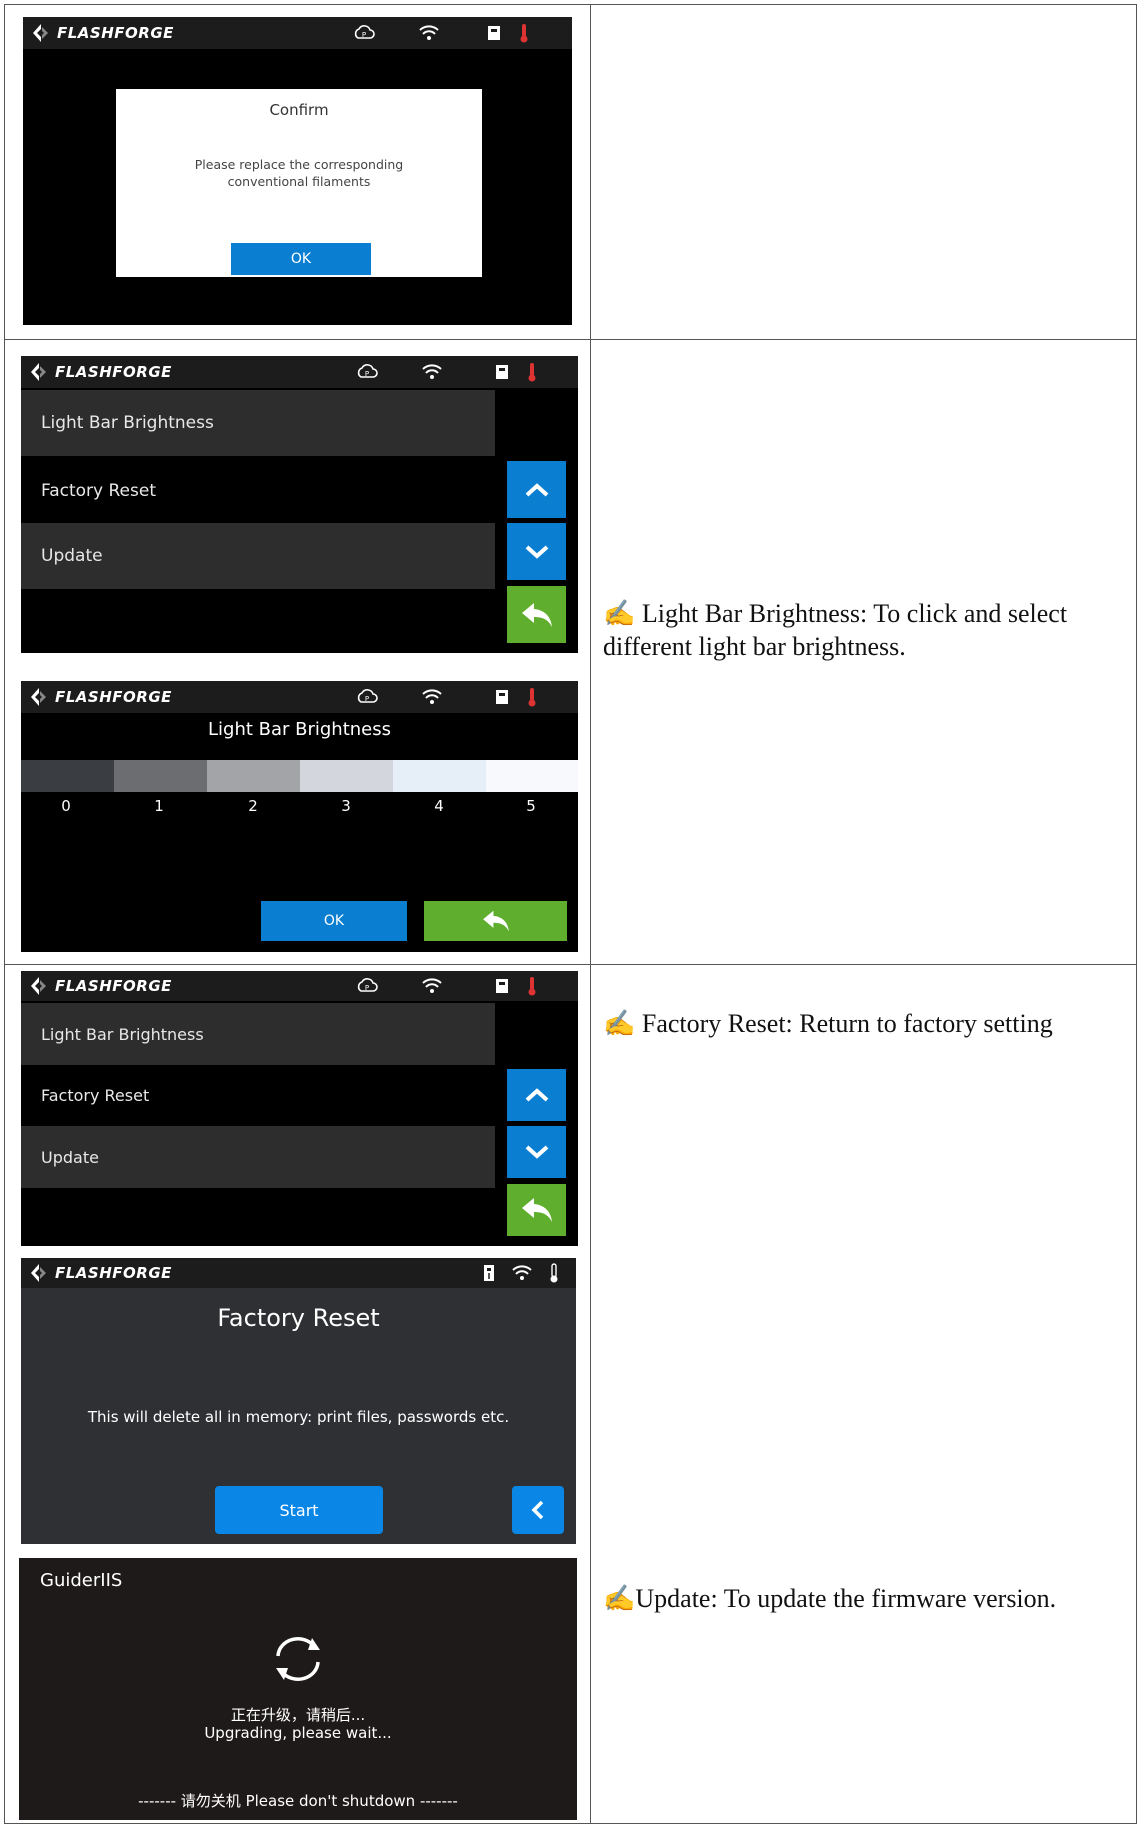  I want to click on start-button: Start, so click(299, 1510).